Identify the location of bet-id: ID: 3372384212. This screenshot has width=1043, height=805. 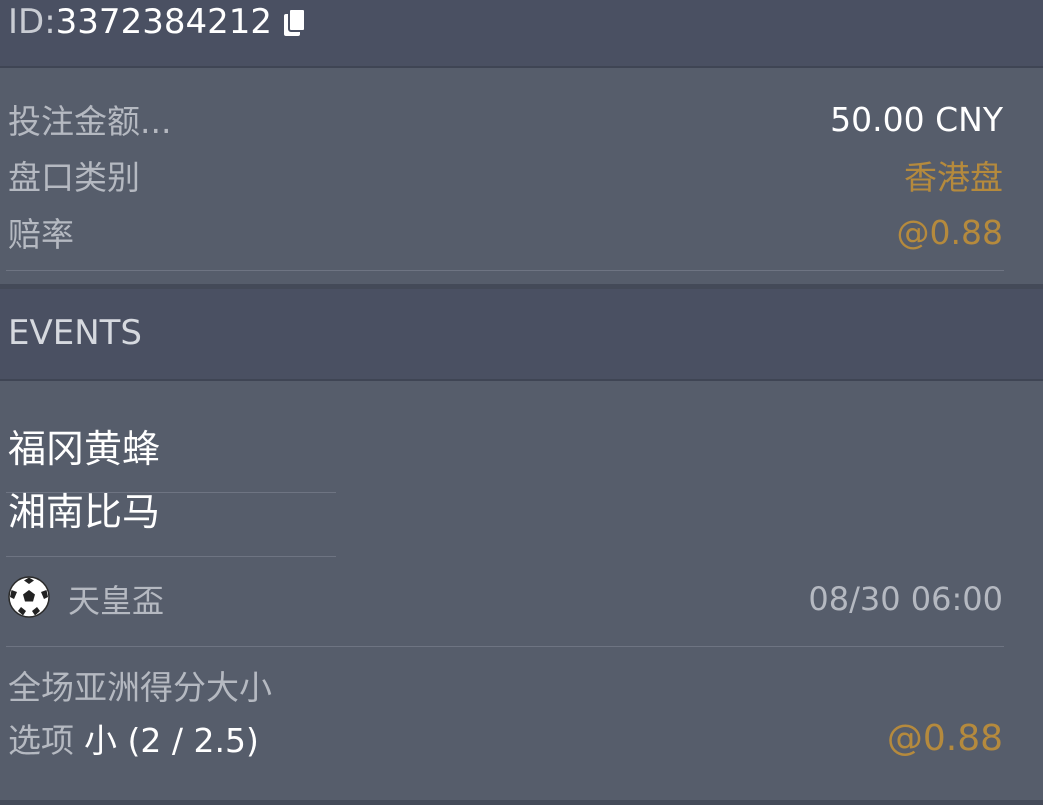
(158, 22).